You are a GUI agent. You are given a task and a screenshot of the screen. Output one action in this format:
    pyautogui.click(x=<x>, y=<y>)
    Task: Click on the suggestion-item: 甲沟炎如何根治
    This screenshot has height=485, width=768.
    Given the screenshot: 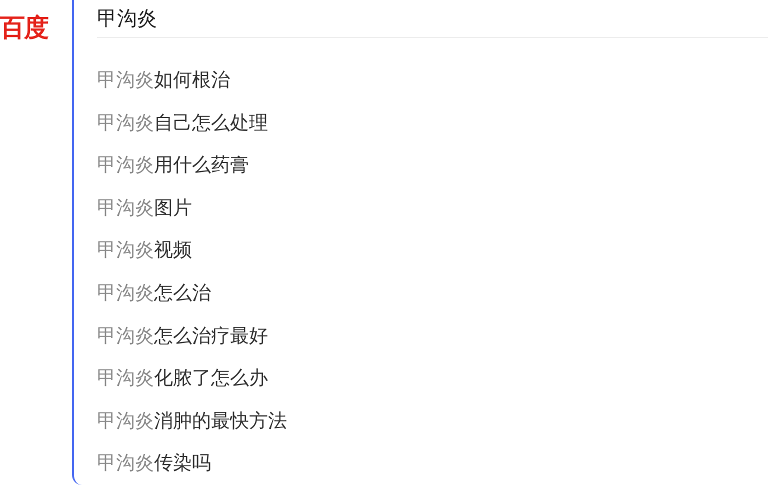 What is the action you would take?
    pyautogui.click(x=432, y=80)
    